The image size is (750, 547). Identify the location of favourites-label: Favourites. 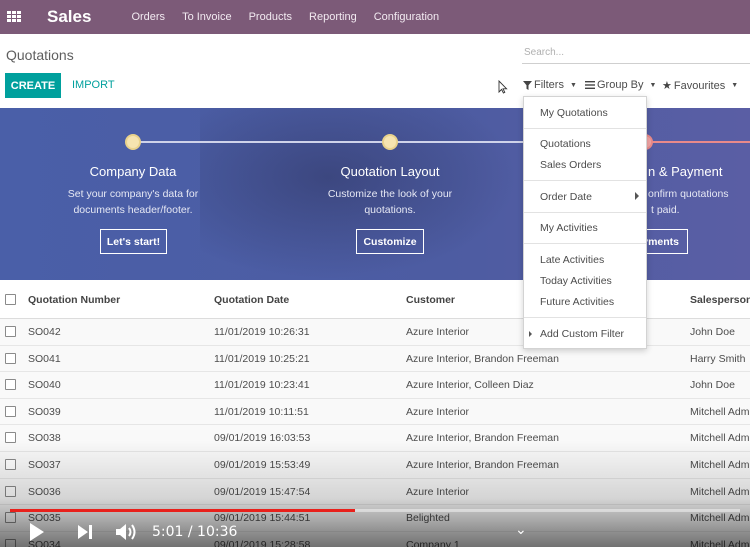
(699, 85).